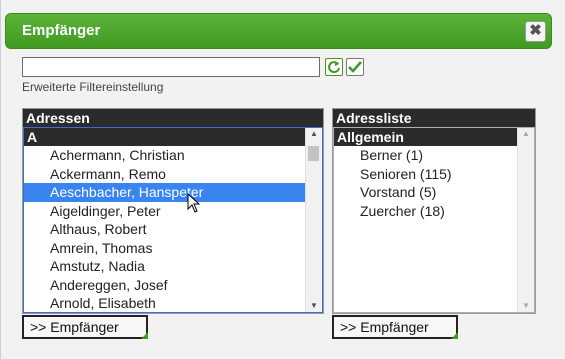 Image resolution: width=565 pixels, height=359 pixels. What do you see at coordinates (164, 229) in the screenshot?
I see `list-item: Althaus, Robert` at bounding box center [164, 229].